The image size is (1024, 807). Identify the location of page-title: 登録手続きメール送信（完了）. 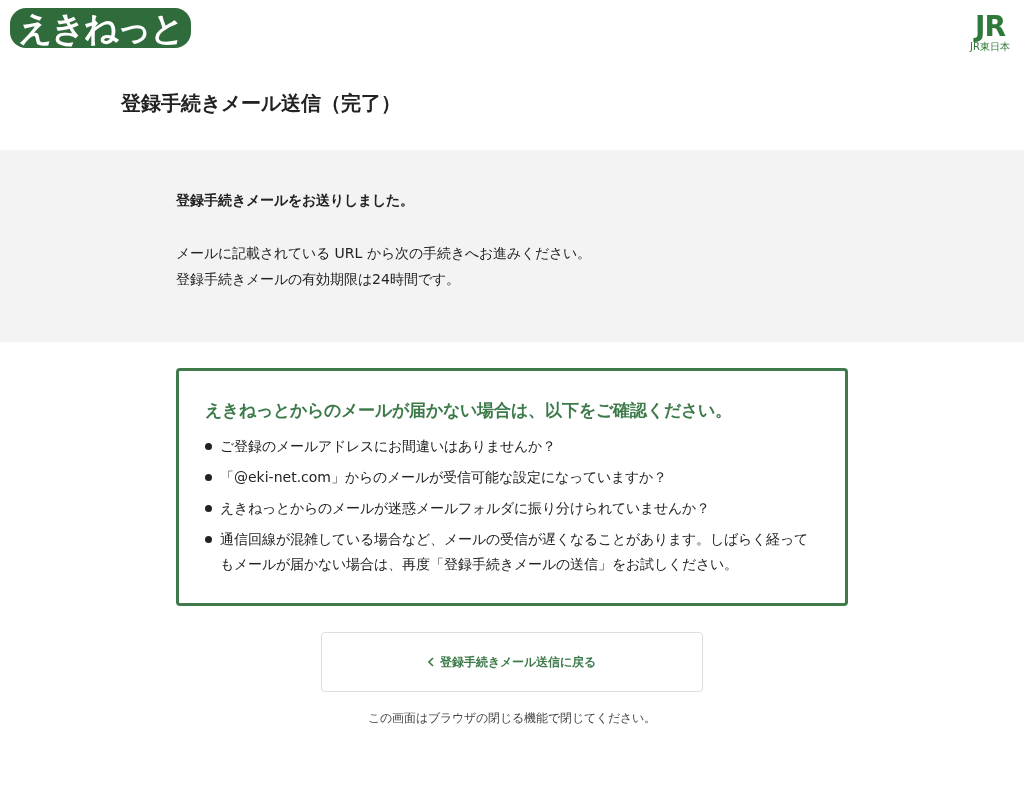
(261, 103).